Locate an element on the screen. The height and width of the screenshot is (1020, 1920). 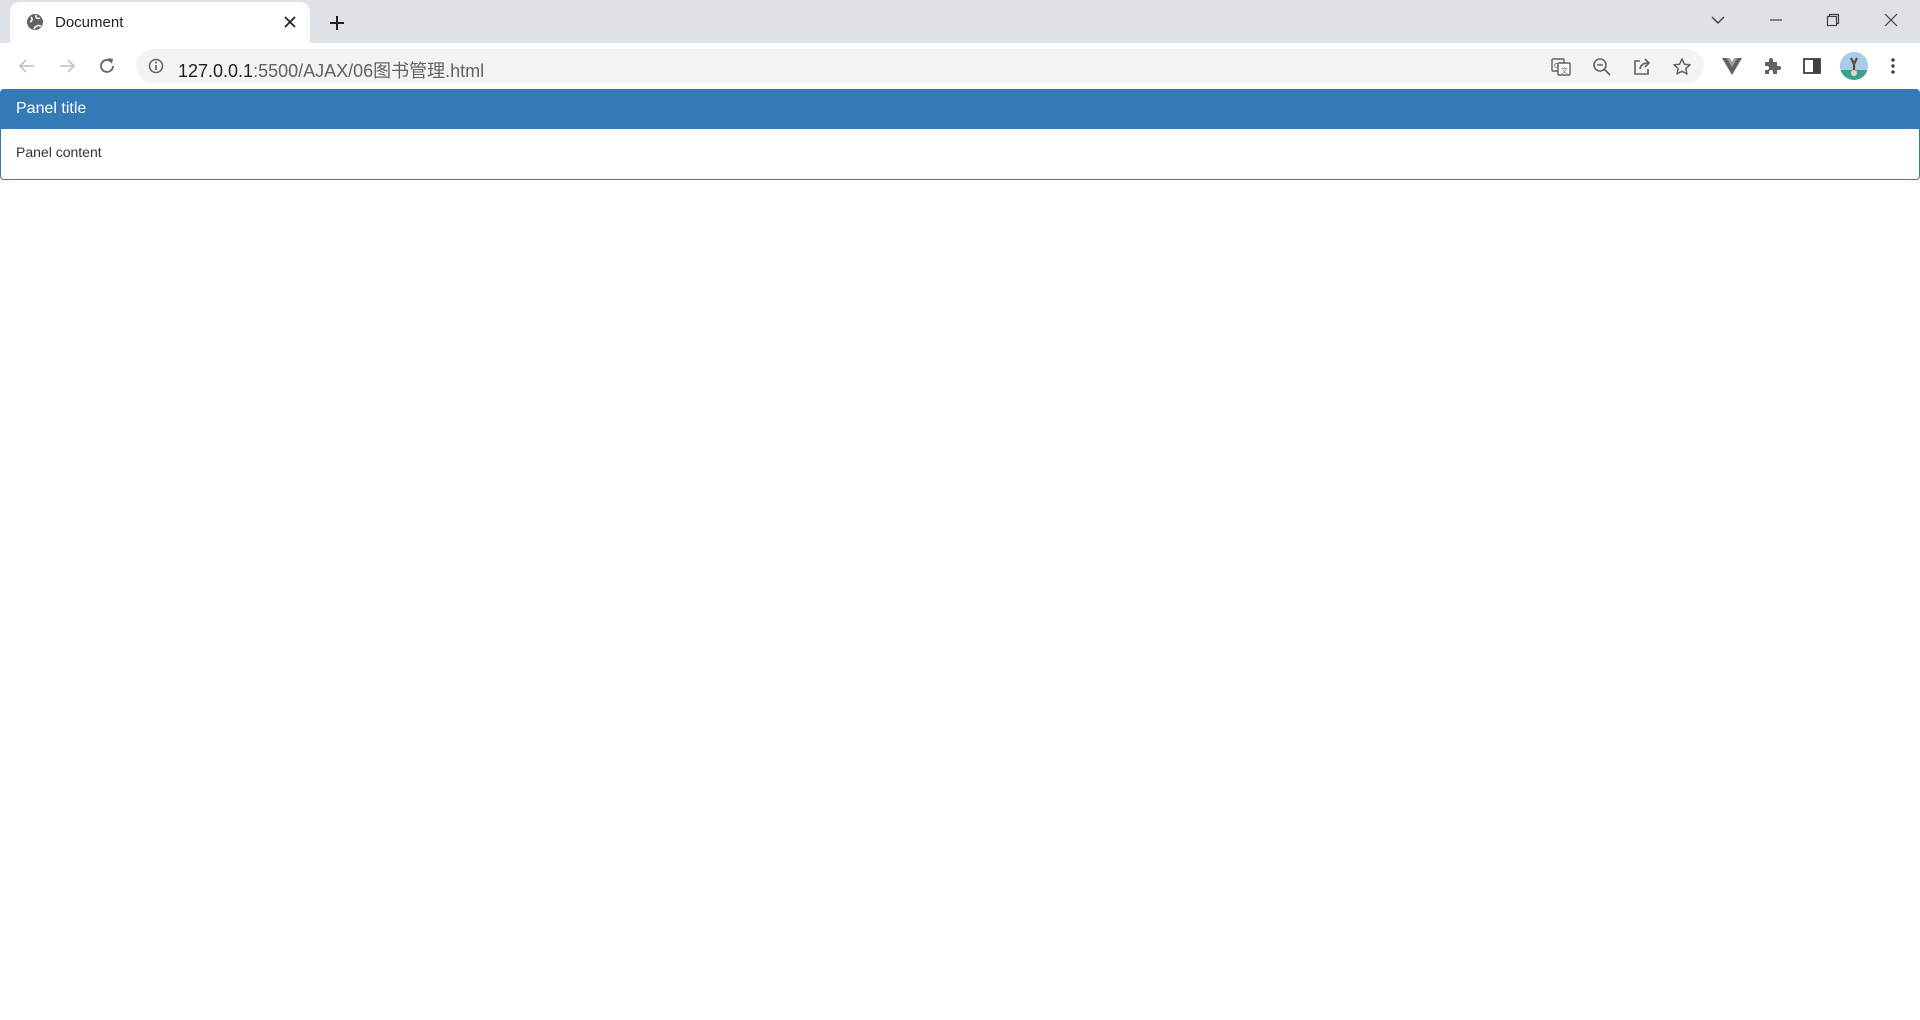
close-window-icon is located at coordinates (1891, 20).